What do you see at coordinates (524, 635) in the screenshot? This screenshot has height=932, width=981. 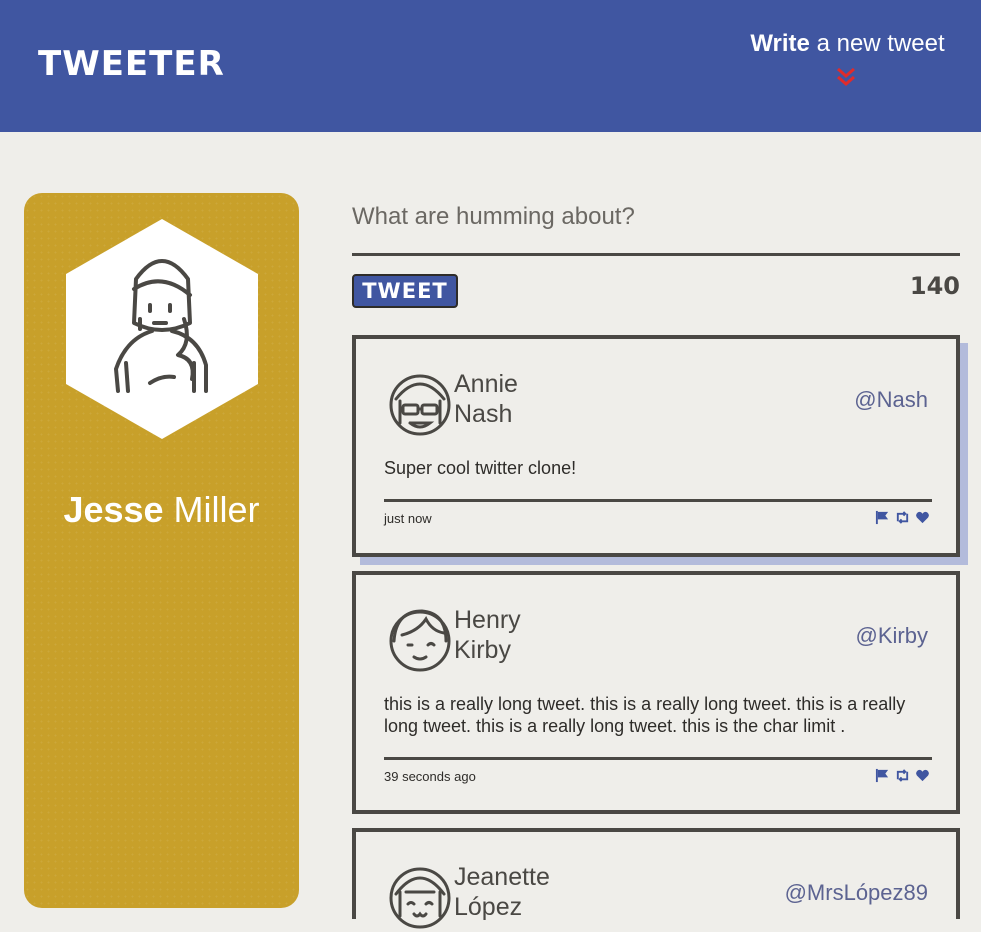 I see `tweet-author: Henry Kirby` at bounding box center [524, 635].